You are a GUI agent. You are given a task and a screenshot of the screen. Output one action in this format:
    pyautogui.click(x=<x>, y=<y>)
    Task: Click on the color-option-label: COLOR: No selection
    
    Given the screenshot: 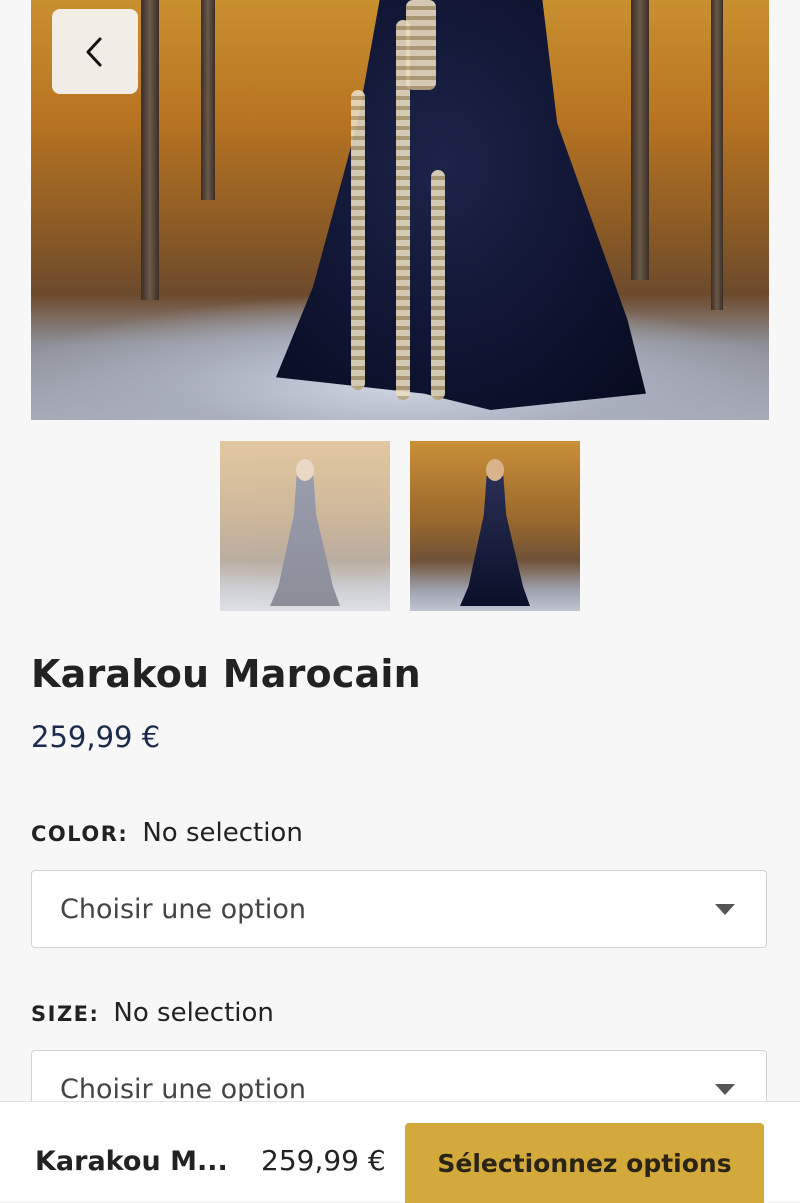 What is the action you would take?
    pyautogui.click(x=167, y=833)
    